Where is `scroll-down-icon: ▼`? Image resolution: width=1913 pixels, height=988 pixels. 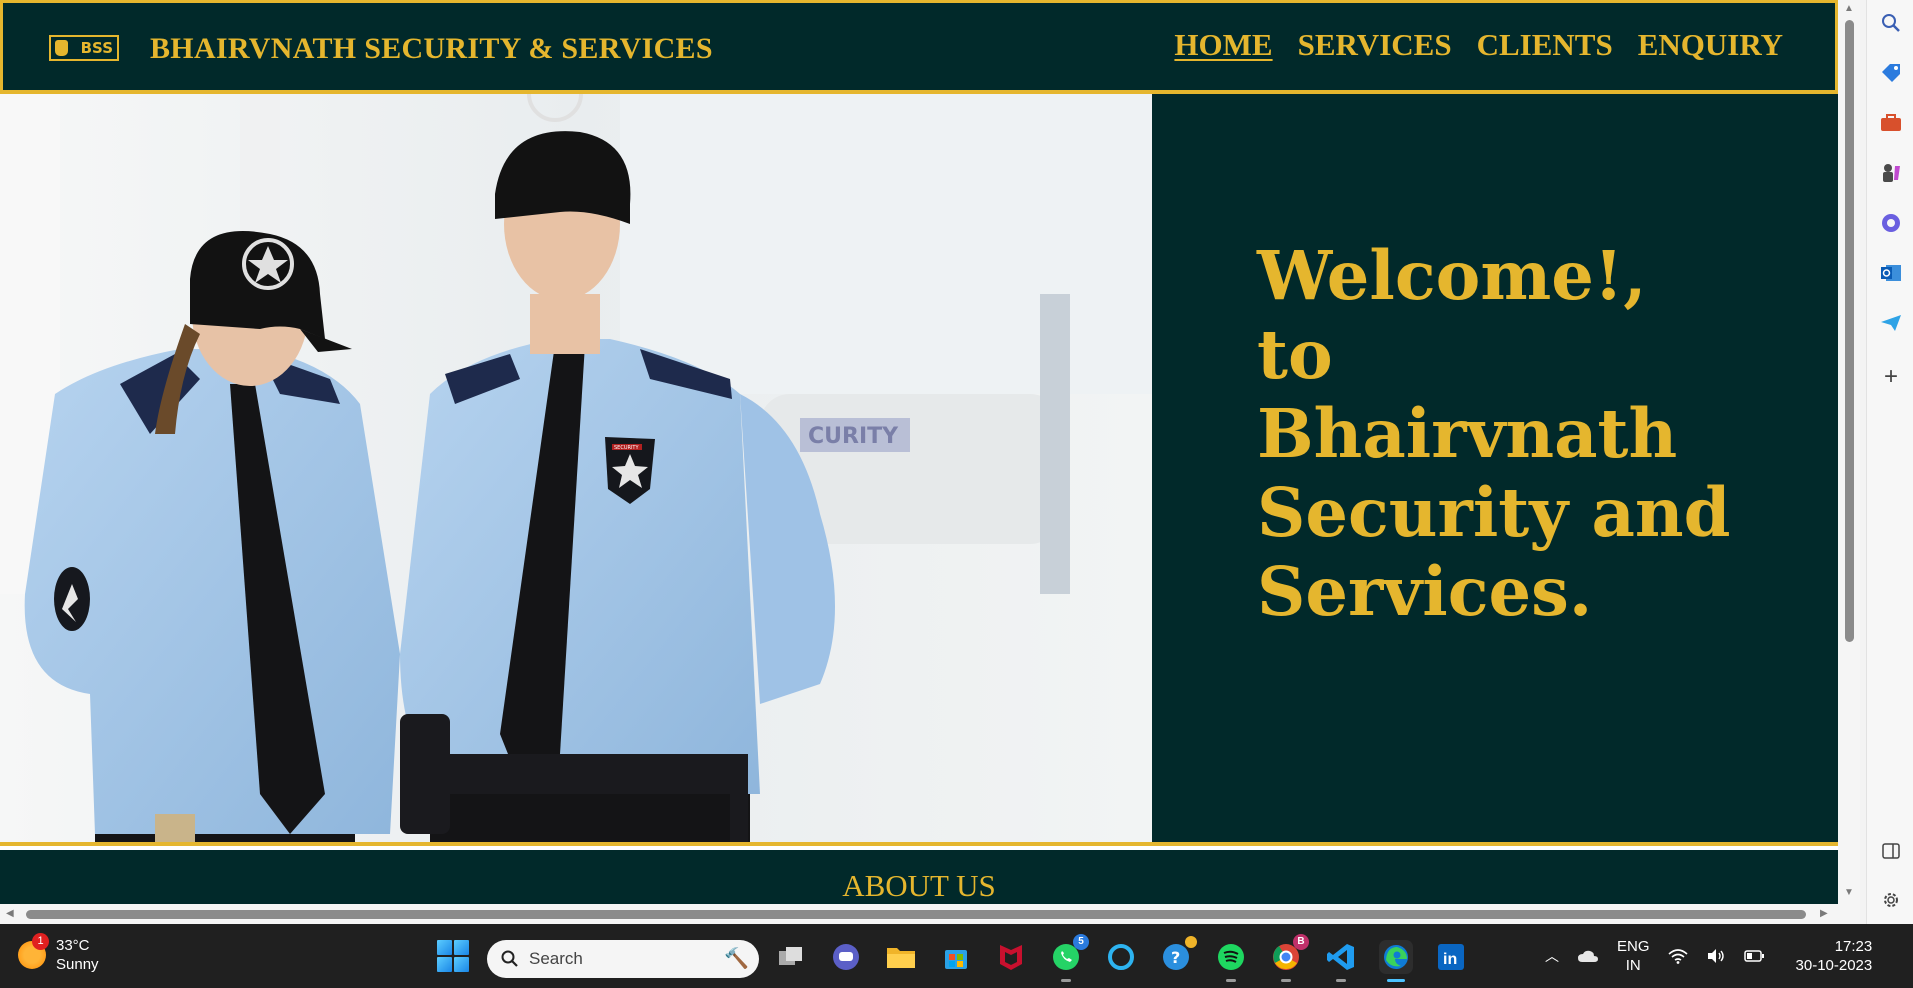 scroll-down-icon: ▼ is located at coordinates (1849, 893).